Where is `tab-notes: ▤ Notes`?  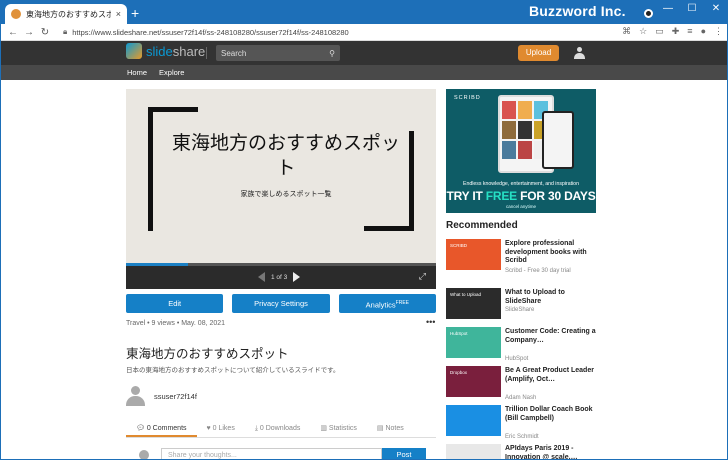
tab-notes: ▤ Notes is located at coordinates (390, 429).